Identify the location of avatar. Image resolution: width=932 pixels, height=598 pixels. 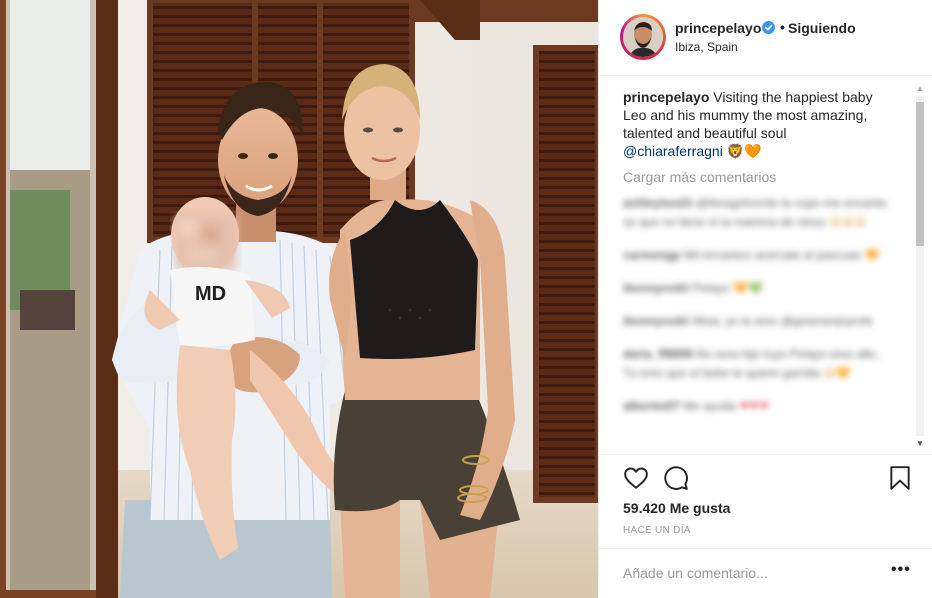
(643, 37).